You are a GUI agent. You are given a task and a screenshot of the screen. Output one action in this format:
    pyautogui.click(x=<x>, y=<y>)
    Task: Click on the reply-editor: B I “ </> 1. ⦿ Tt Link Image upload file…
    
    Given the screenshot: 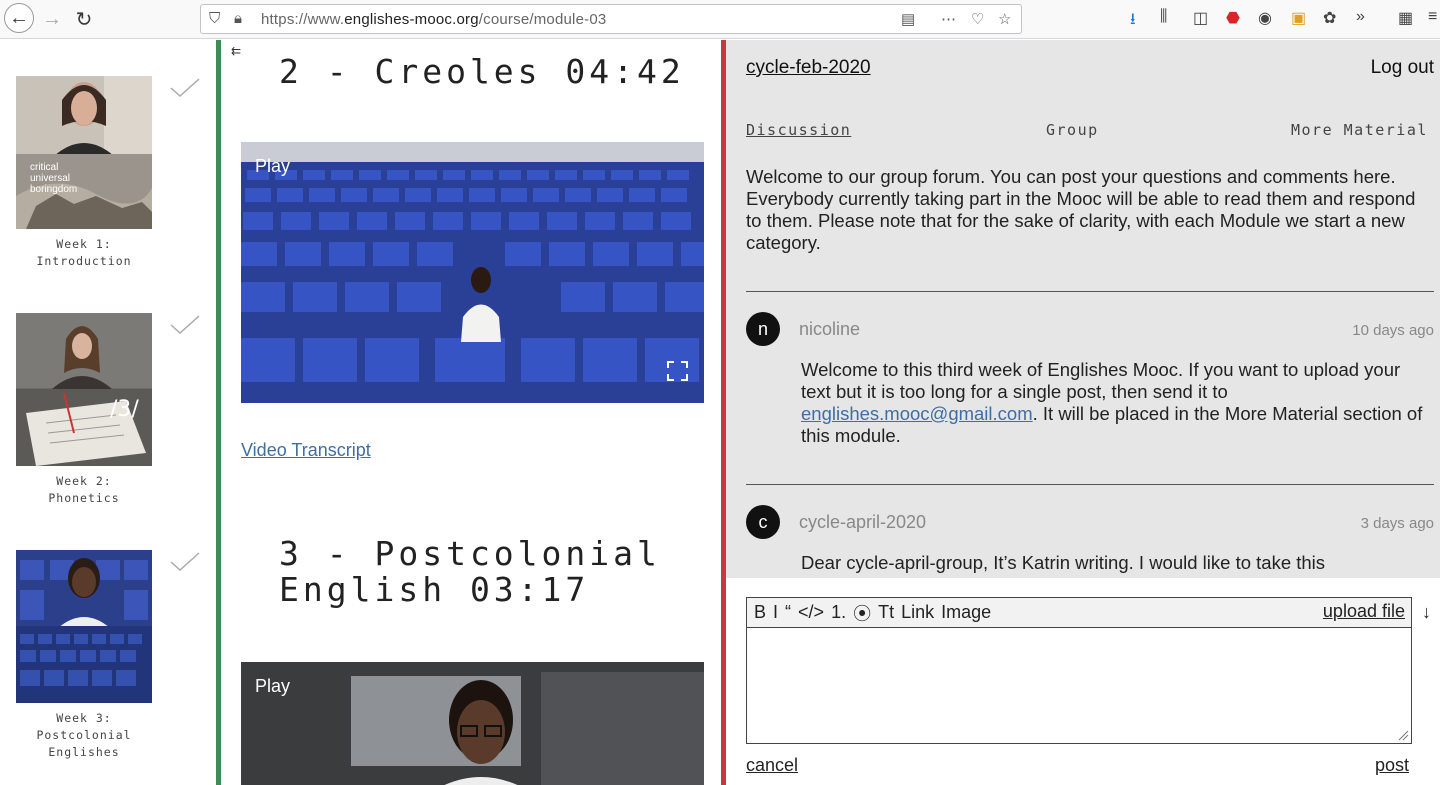 What is the action you would take?
    pyautogui.click(x=1083, y=681)
    